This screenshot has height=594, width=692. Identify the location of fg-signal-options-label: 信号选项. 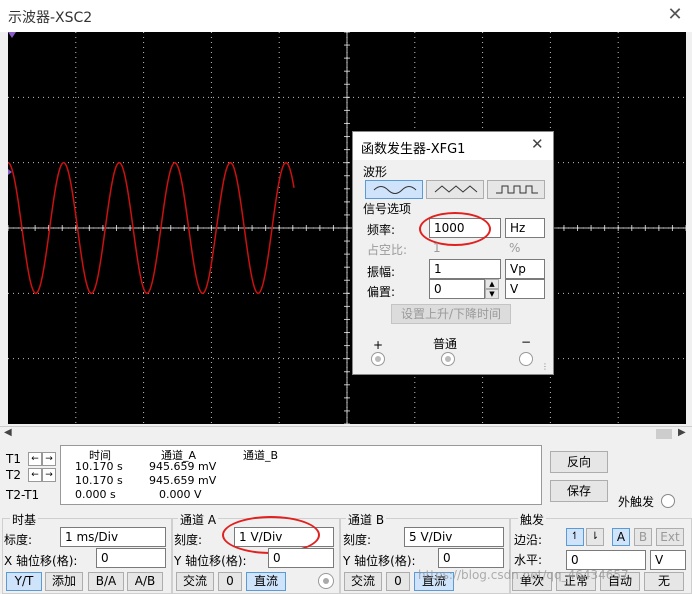
(387, 209).